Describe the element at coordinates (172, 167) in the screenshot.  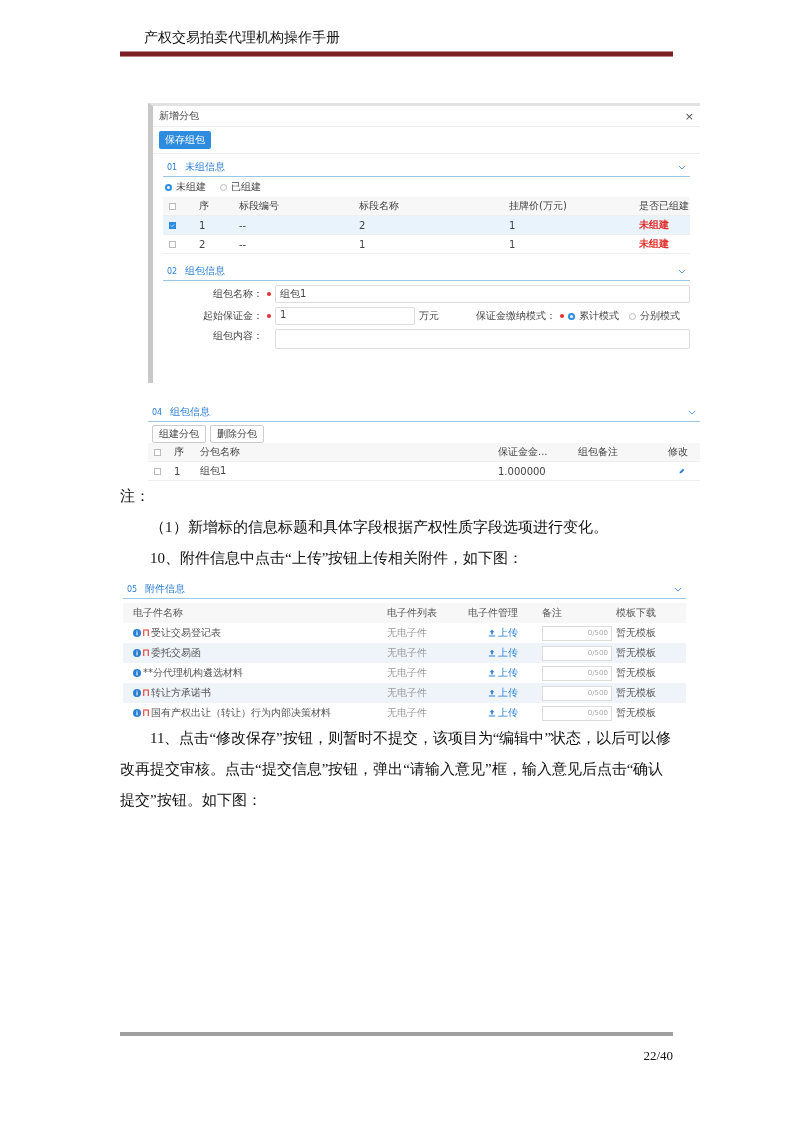
I see `section-number: 01` at that location.